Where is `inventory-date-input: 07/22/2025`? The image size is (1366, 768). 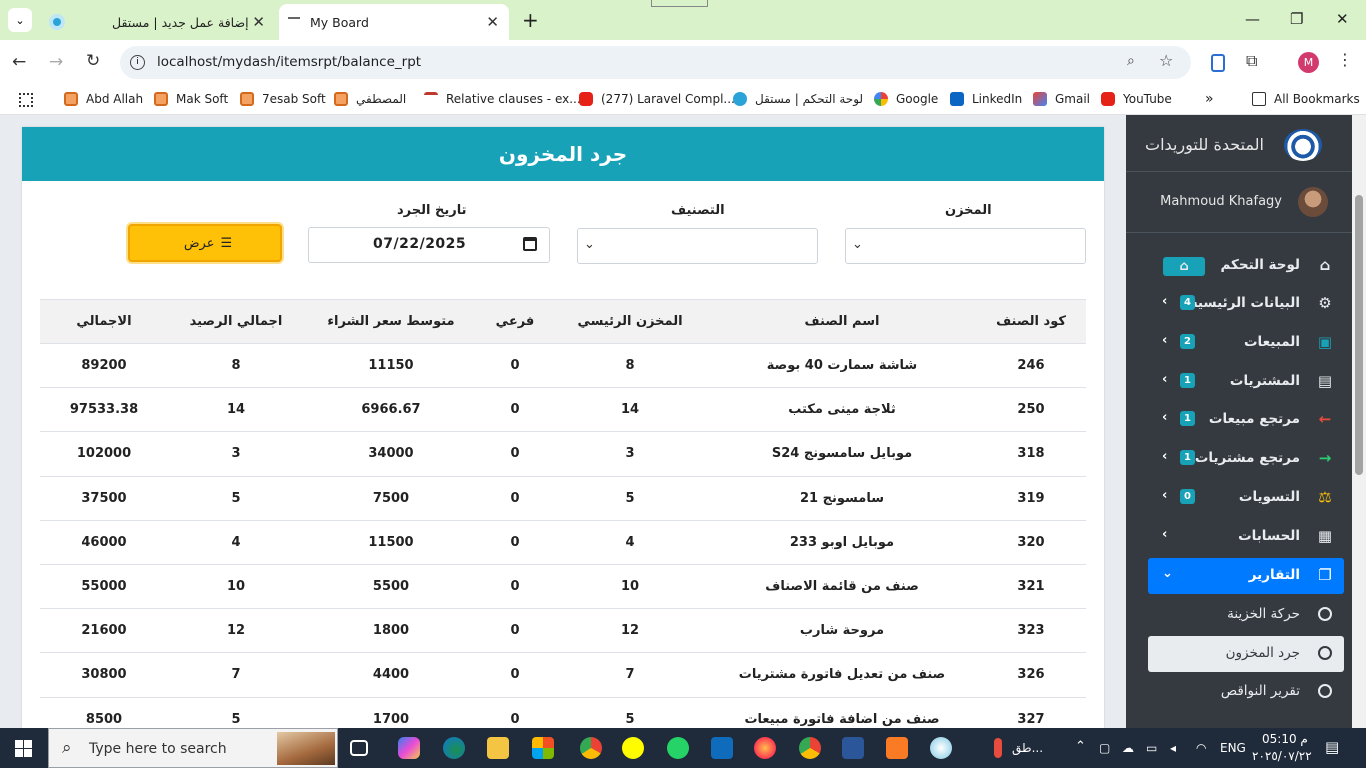 inventory-date-input: 07/22/2025 is located at coordinates (429, 245).